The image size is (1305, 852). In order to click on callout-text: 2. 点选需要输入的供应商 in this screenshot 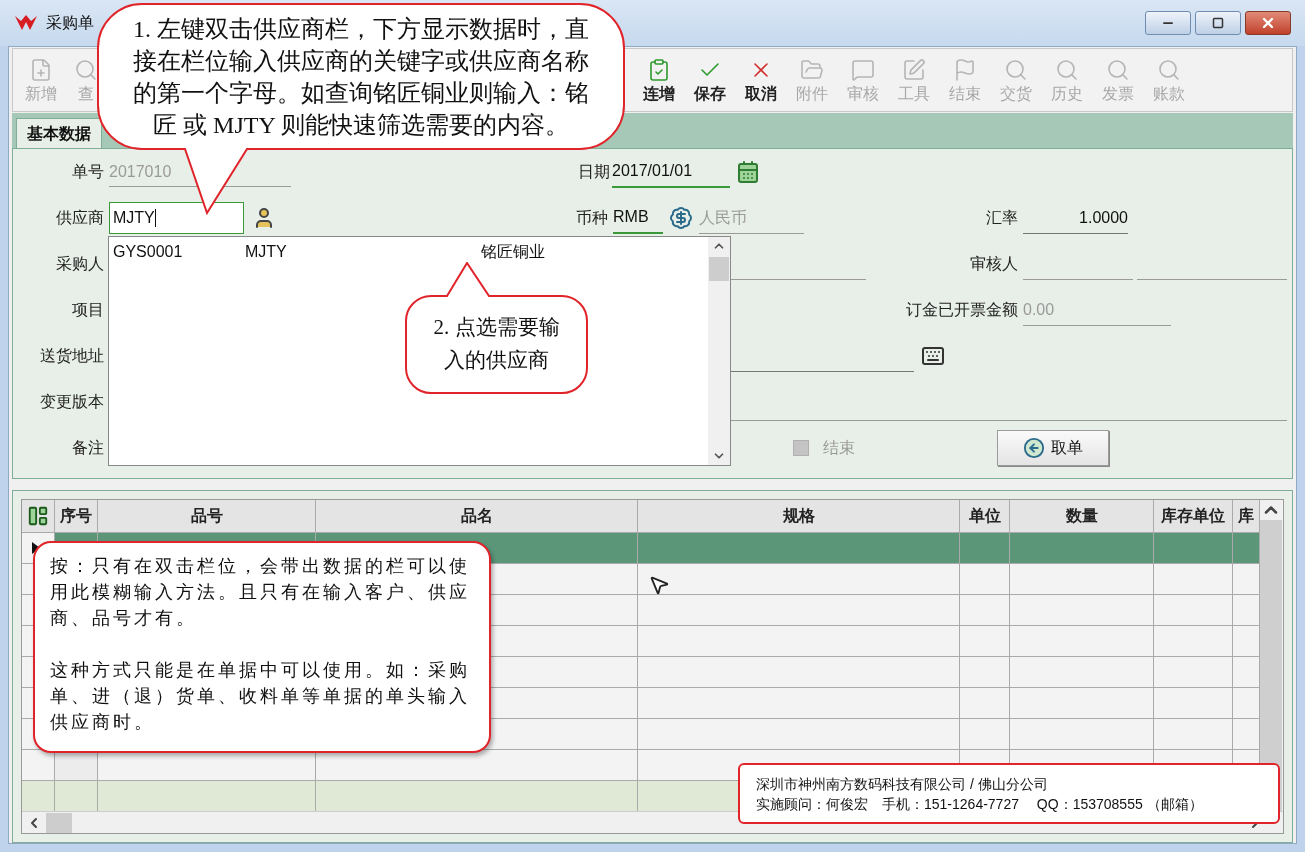, I will do `click(496, 344)`.